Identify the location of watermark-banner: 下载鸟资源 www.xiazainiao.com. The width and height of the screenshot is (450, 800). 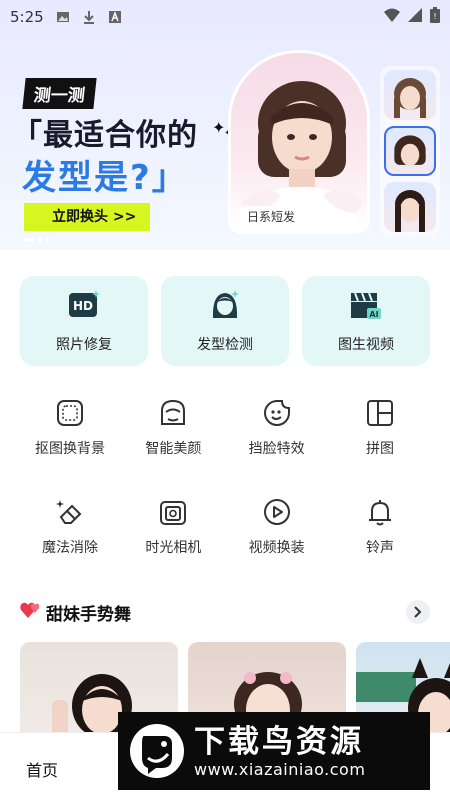
(274, 751).